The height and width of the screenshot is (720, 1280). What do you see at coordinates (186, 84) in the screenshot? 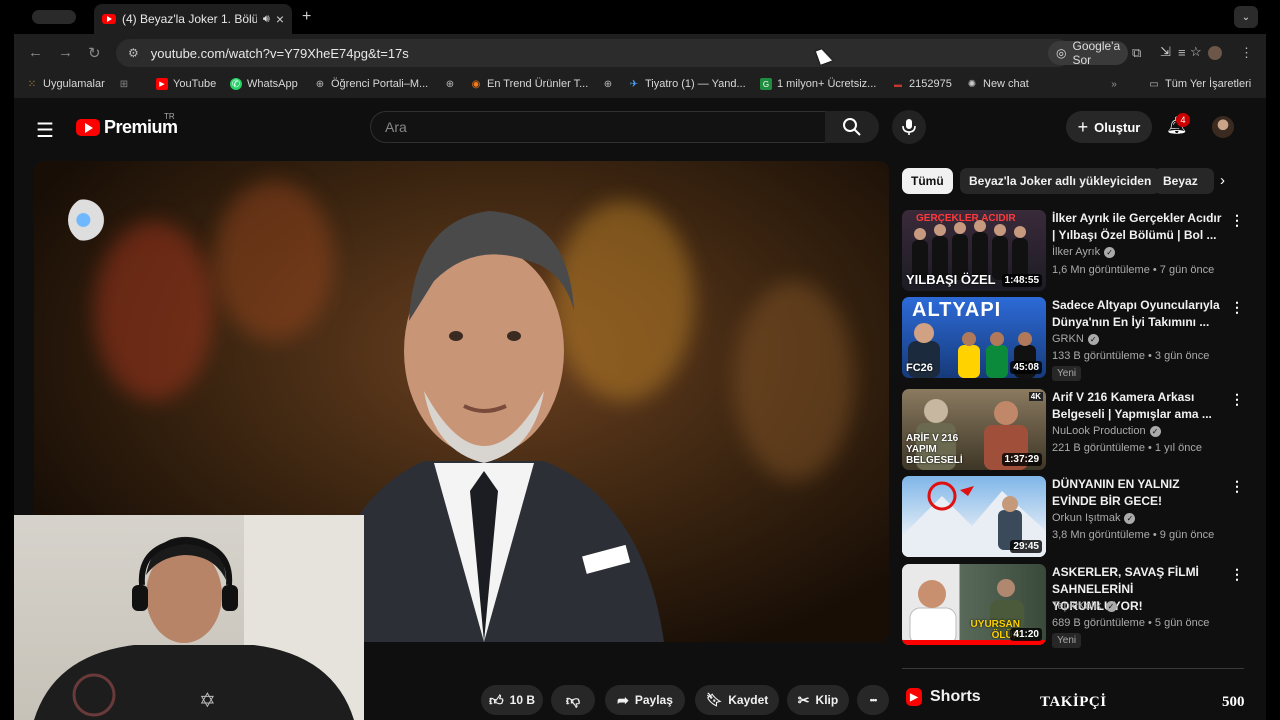
I see `bookmark-youtube: ▶ YouTube` at bounding box center [186, 84].